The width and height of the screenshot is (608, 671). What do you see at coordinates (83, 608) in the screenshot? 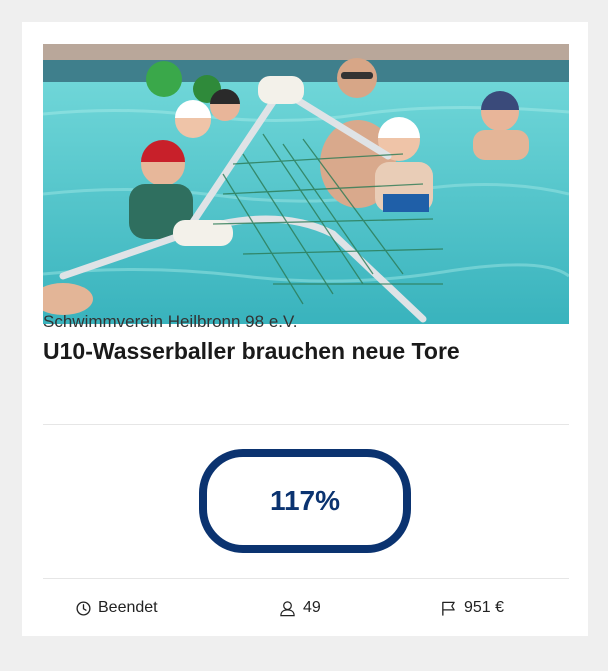
I see `clock-icon` at bounding box center [83, 608].